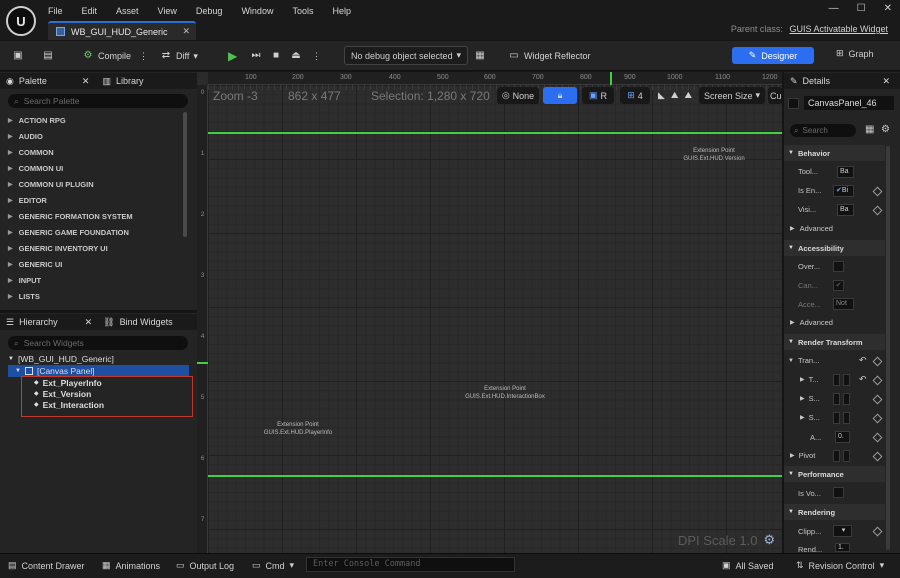  I want to click on hierarchy-item-ext-playerinfo: ◆ Ext_PlayerInfo, so click(68, 382).